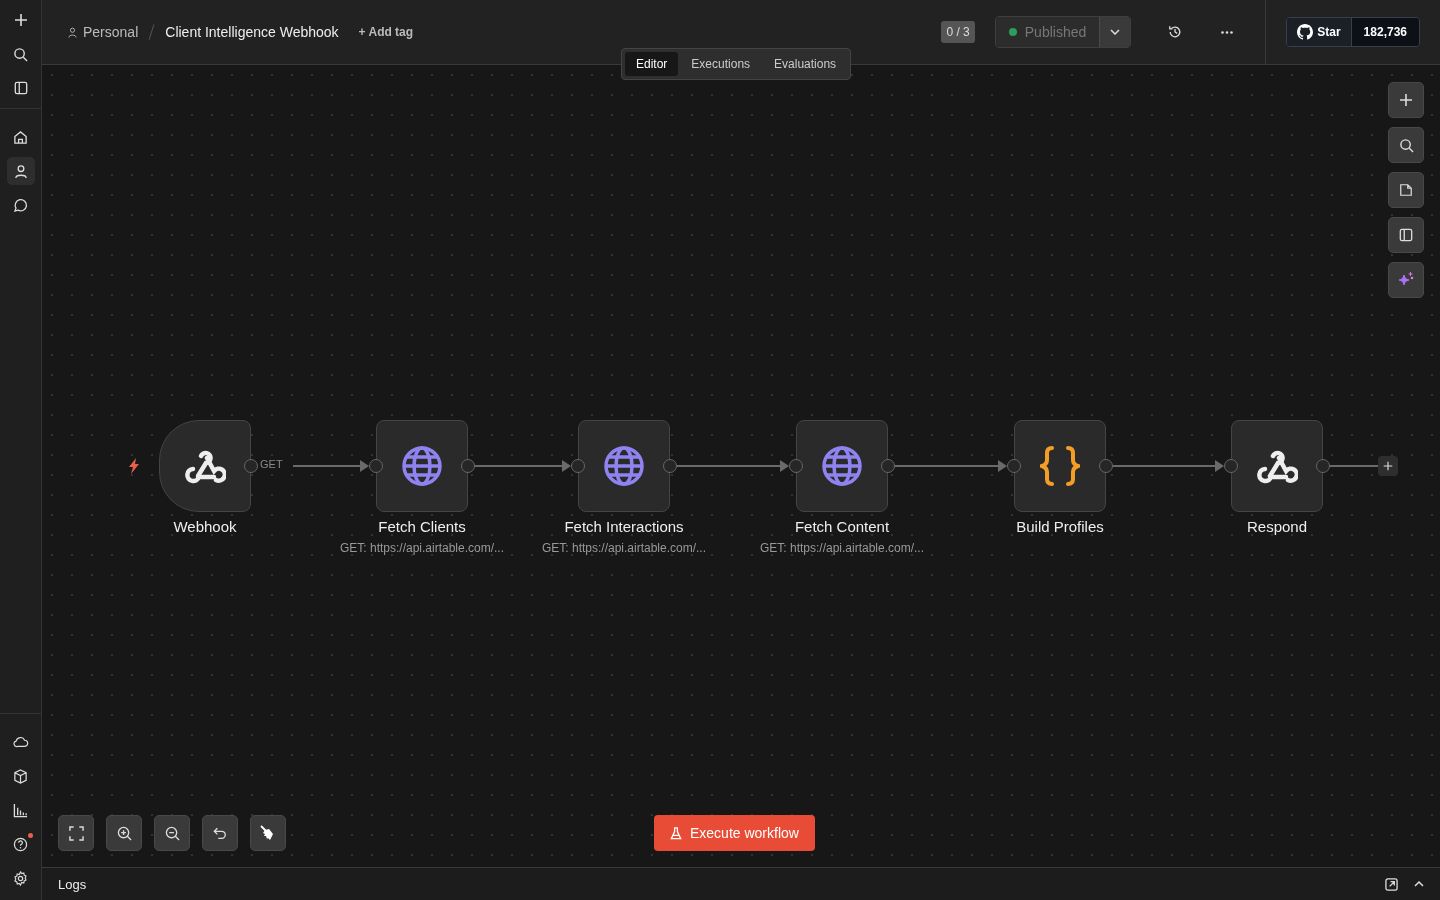  What do you see at coordinates (1419, 884) in the screenshot?
I see `chevron-up-icon` at bounding box center [1419, 884].